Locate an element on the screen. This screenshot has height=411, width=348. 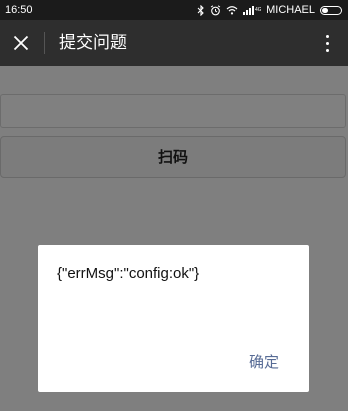
close-icon is located at coordinates (21, 43).